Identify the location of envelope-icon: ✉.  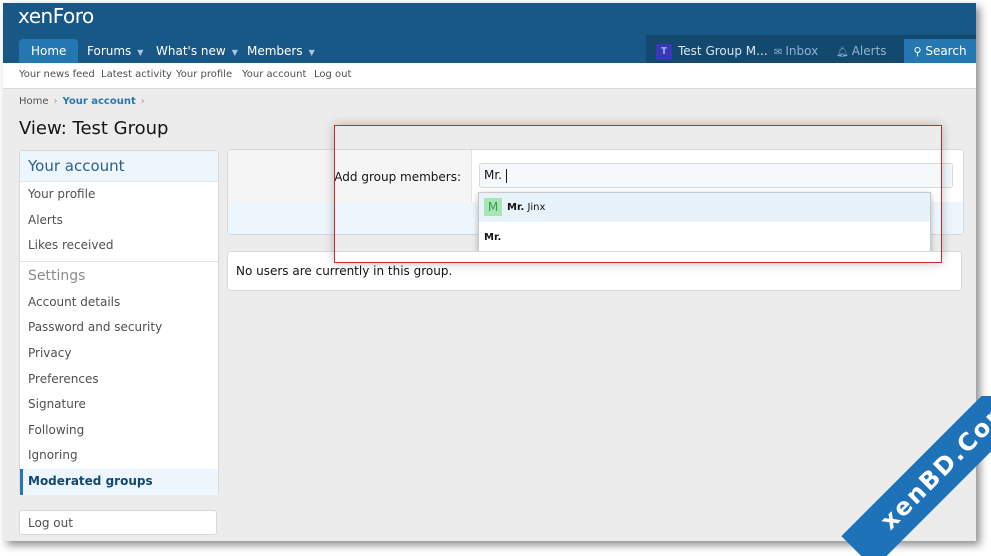
(778, 52).